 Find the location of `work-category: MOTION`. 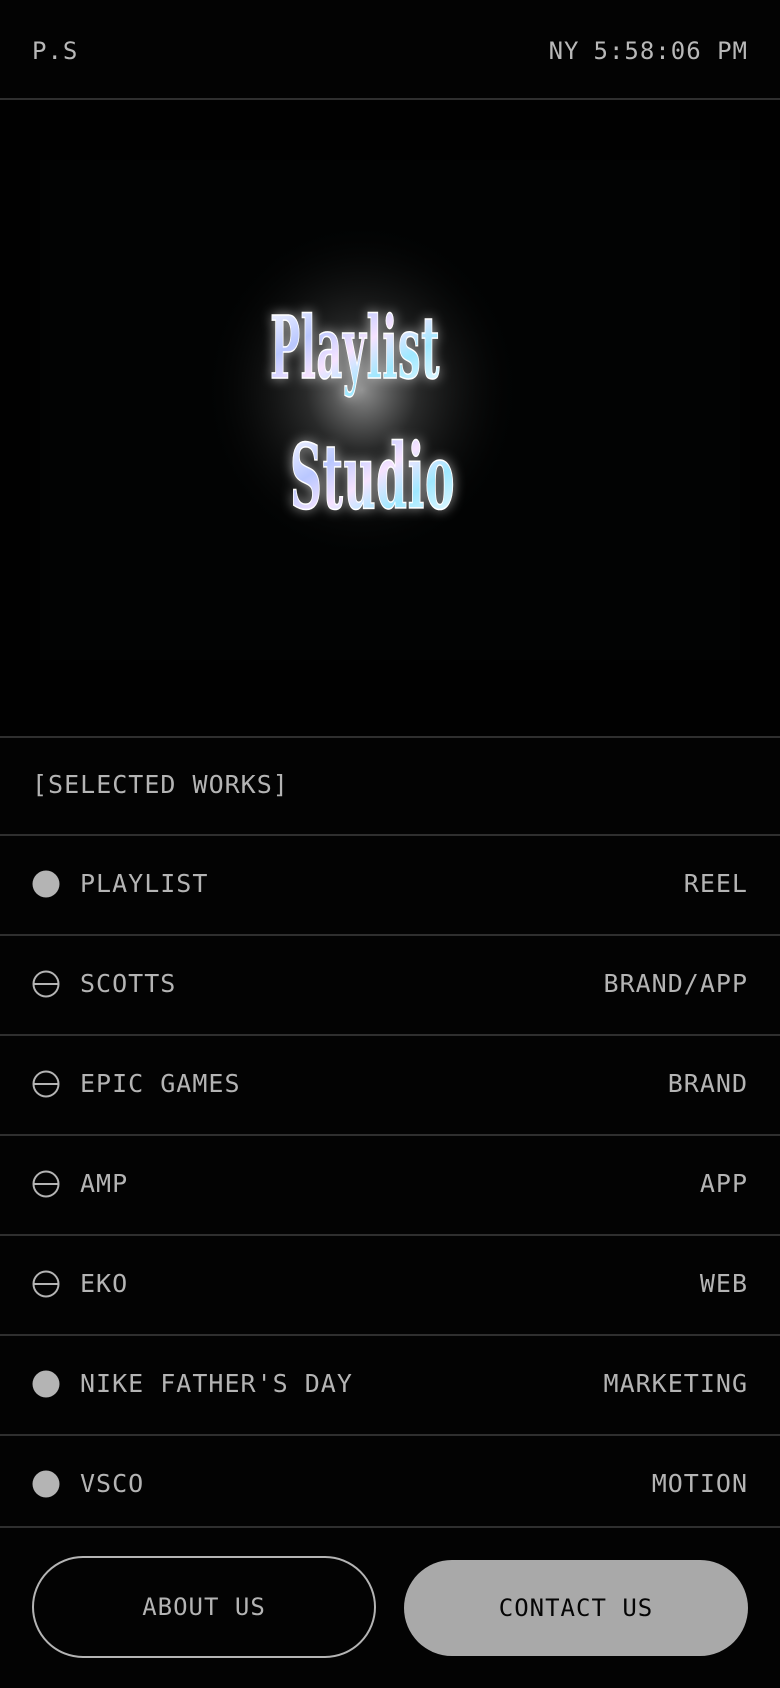

work-category: MOTION is located at coordinates (699, 1483).